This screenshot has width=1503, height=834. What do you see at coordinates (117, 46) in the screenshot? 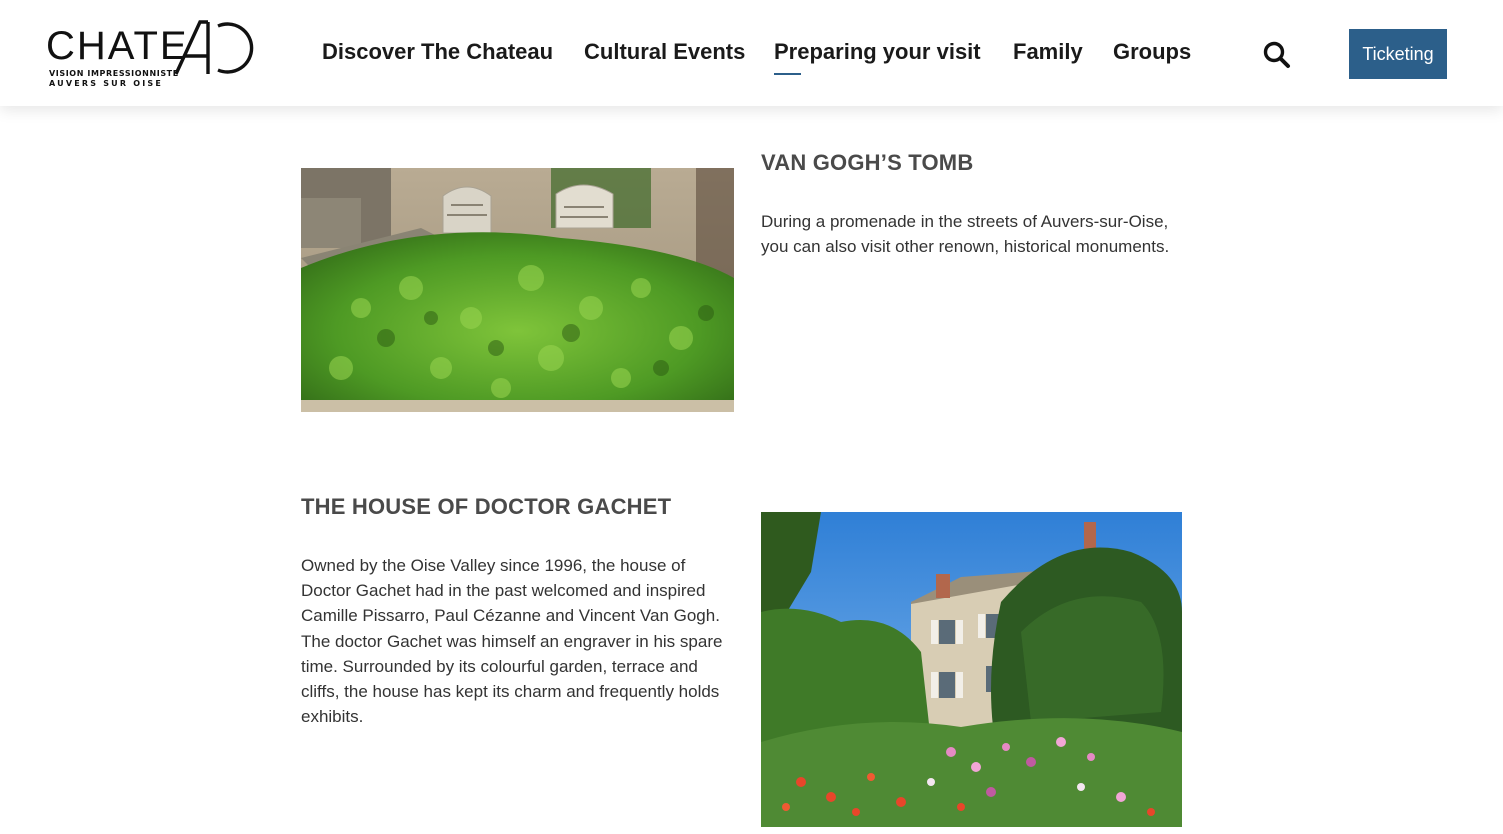
I see `logo-wordmark: CHATE` at bounding box center [117, 46].